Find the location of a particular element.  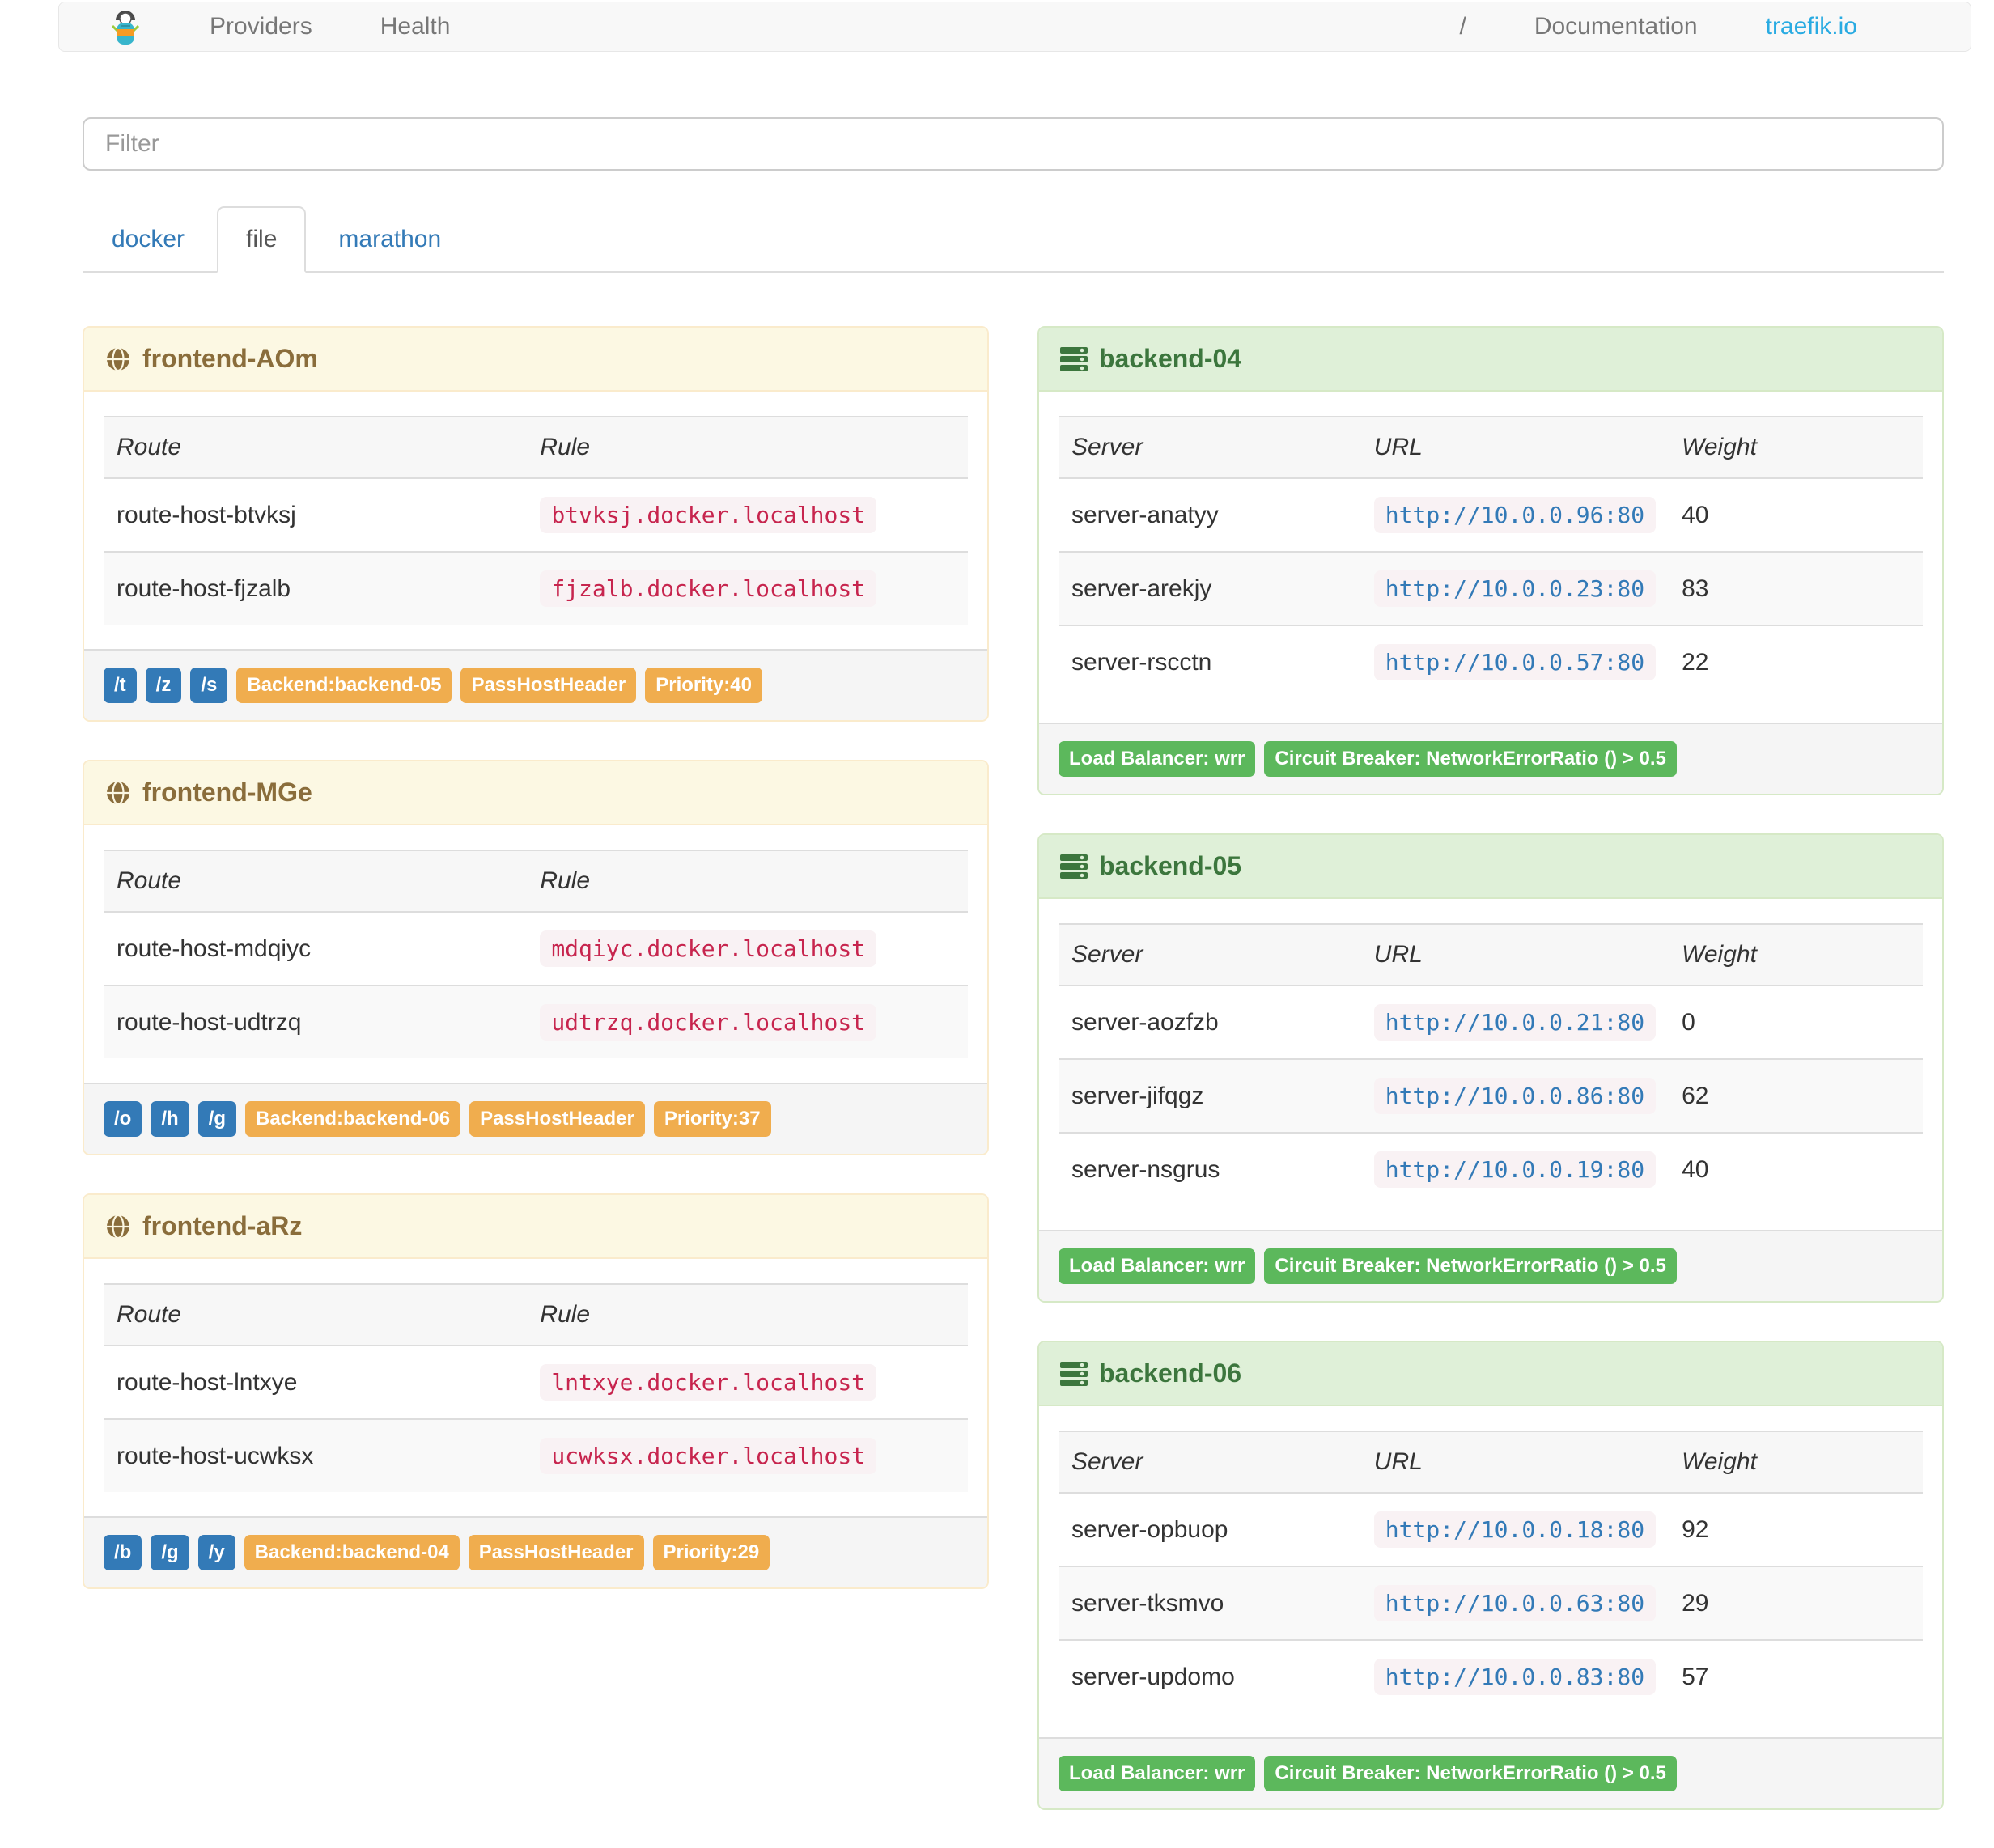

path-badge: /s is located at coordinates (209, 685).